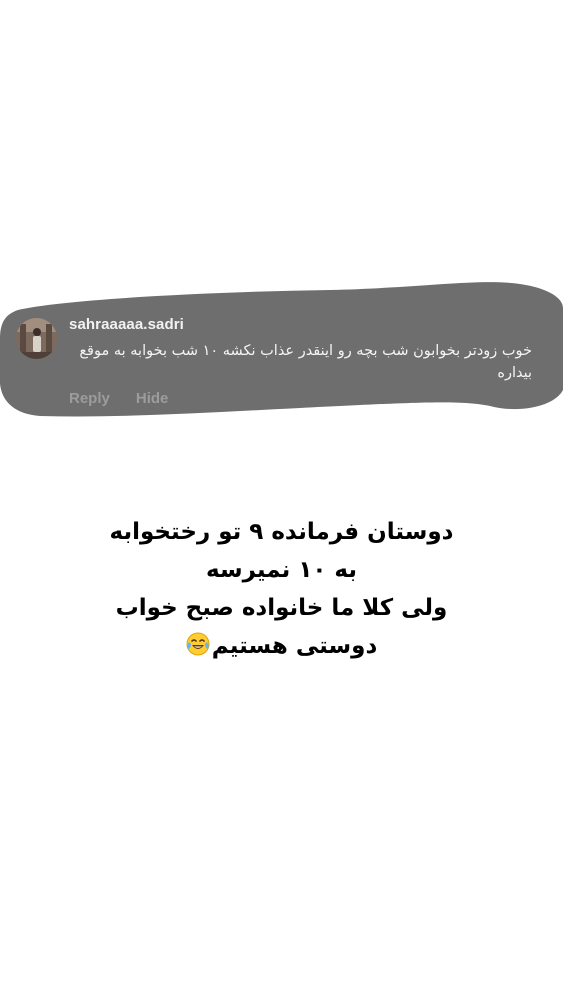 This screenshot has height=1000, width=563. What do you see at coordinates (281, 532) in the screenshot?
I see `story-line-1: دوستان فرمانده ۹ تو رختخوابه` at bounding box center [281, 532].